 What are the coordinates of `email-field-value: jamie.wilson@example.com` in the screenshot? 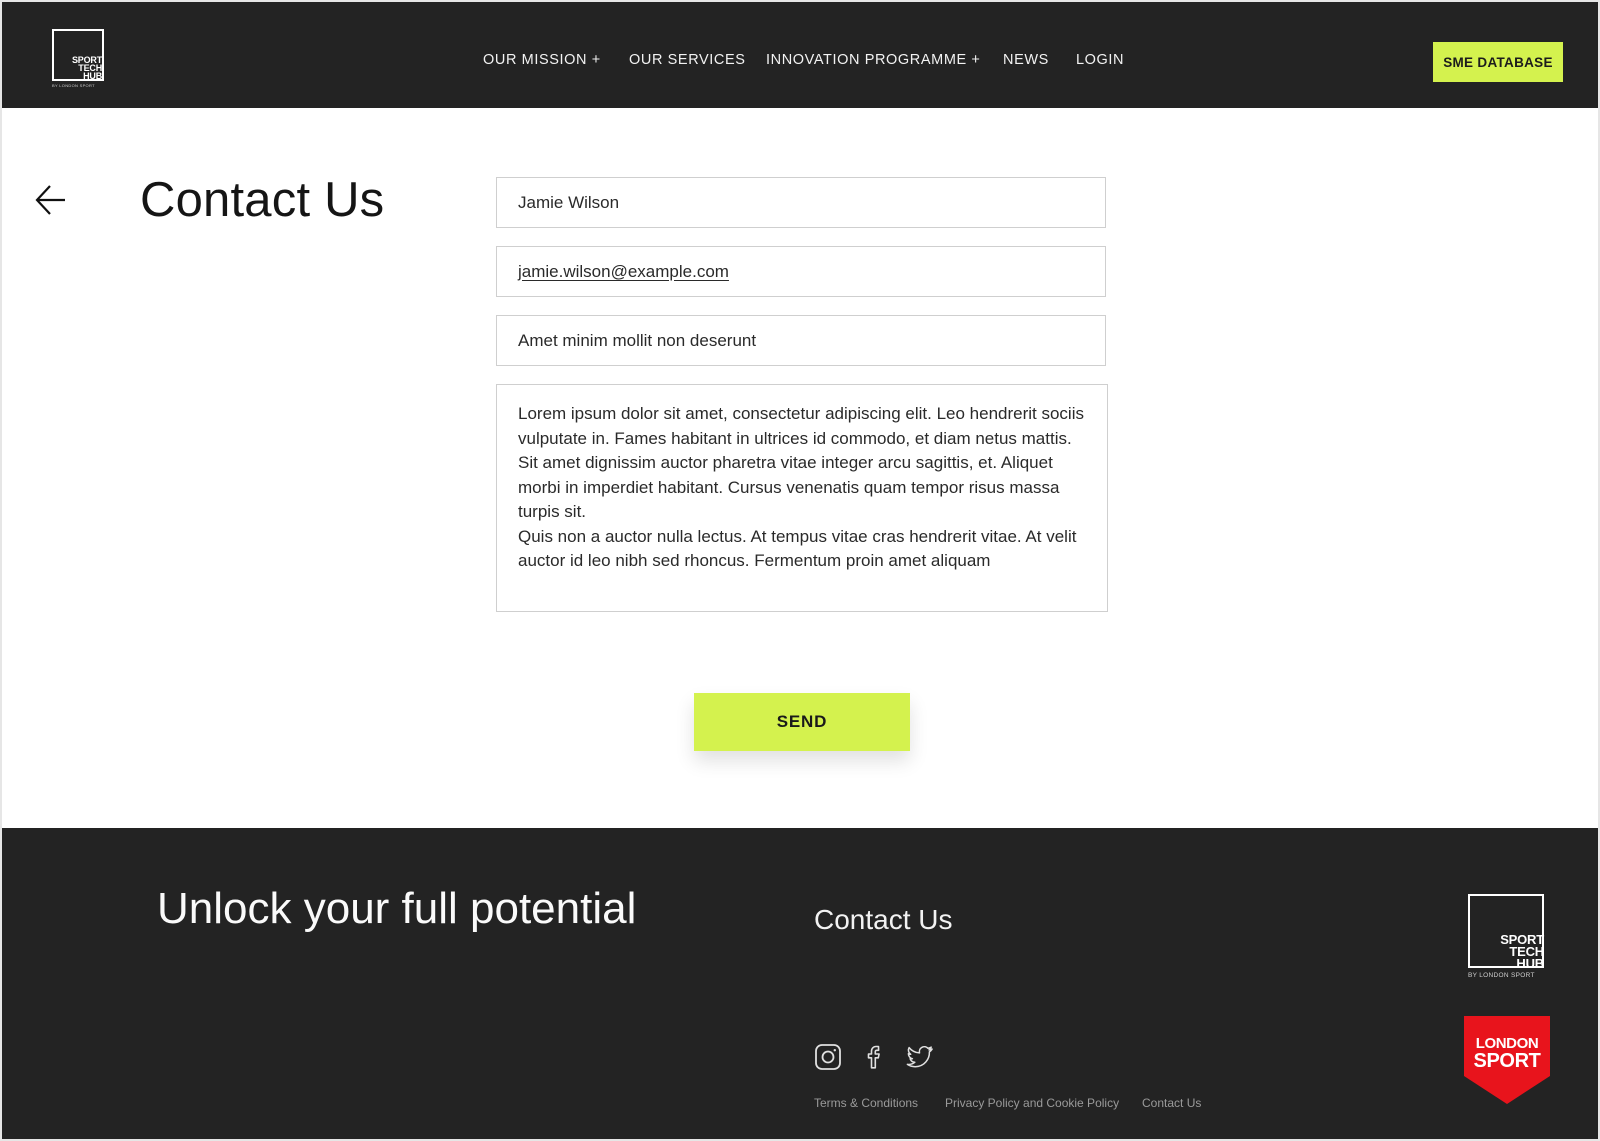 It's located at (623, 271).